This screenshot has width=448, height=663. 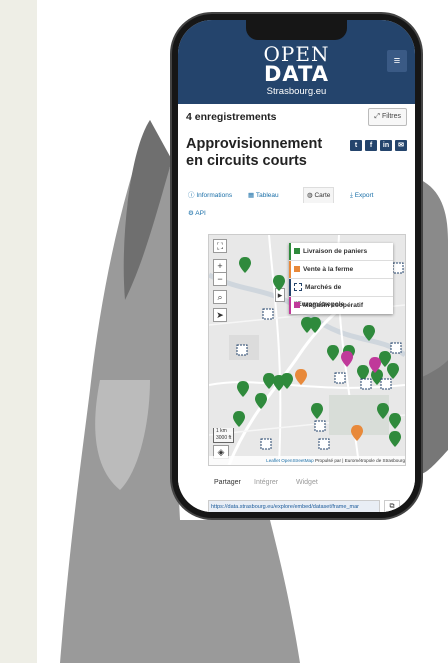 What do you see at coordinates (377, 116) in the screenshot?
I see `expand-icon: ⤢` at bounding box center [377, 116].